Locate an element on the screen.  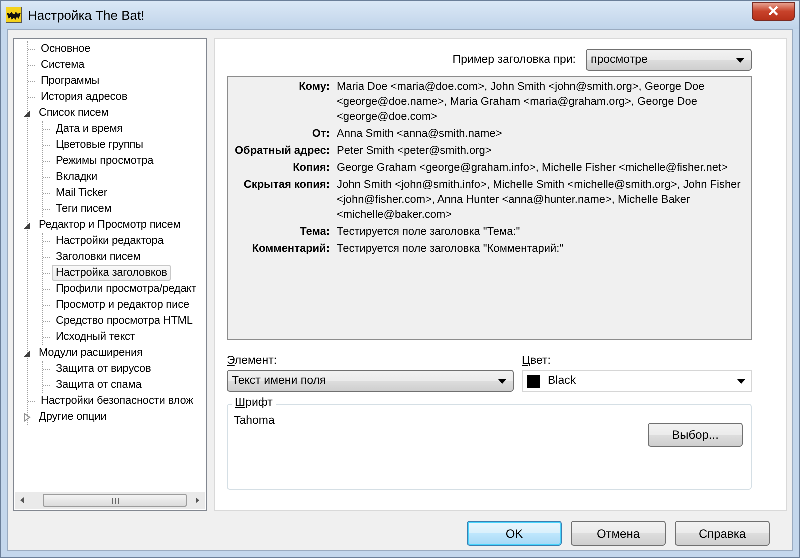
tree-item: Заголовки писем is located at coordinates (98, 257).